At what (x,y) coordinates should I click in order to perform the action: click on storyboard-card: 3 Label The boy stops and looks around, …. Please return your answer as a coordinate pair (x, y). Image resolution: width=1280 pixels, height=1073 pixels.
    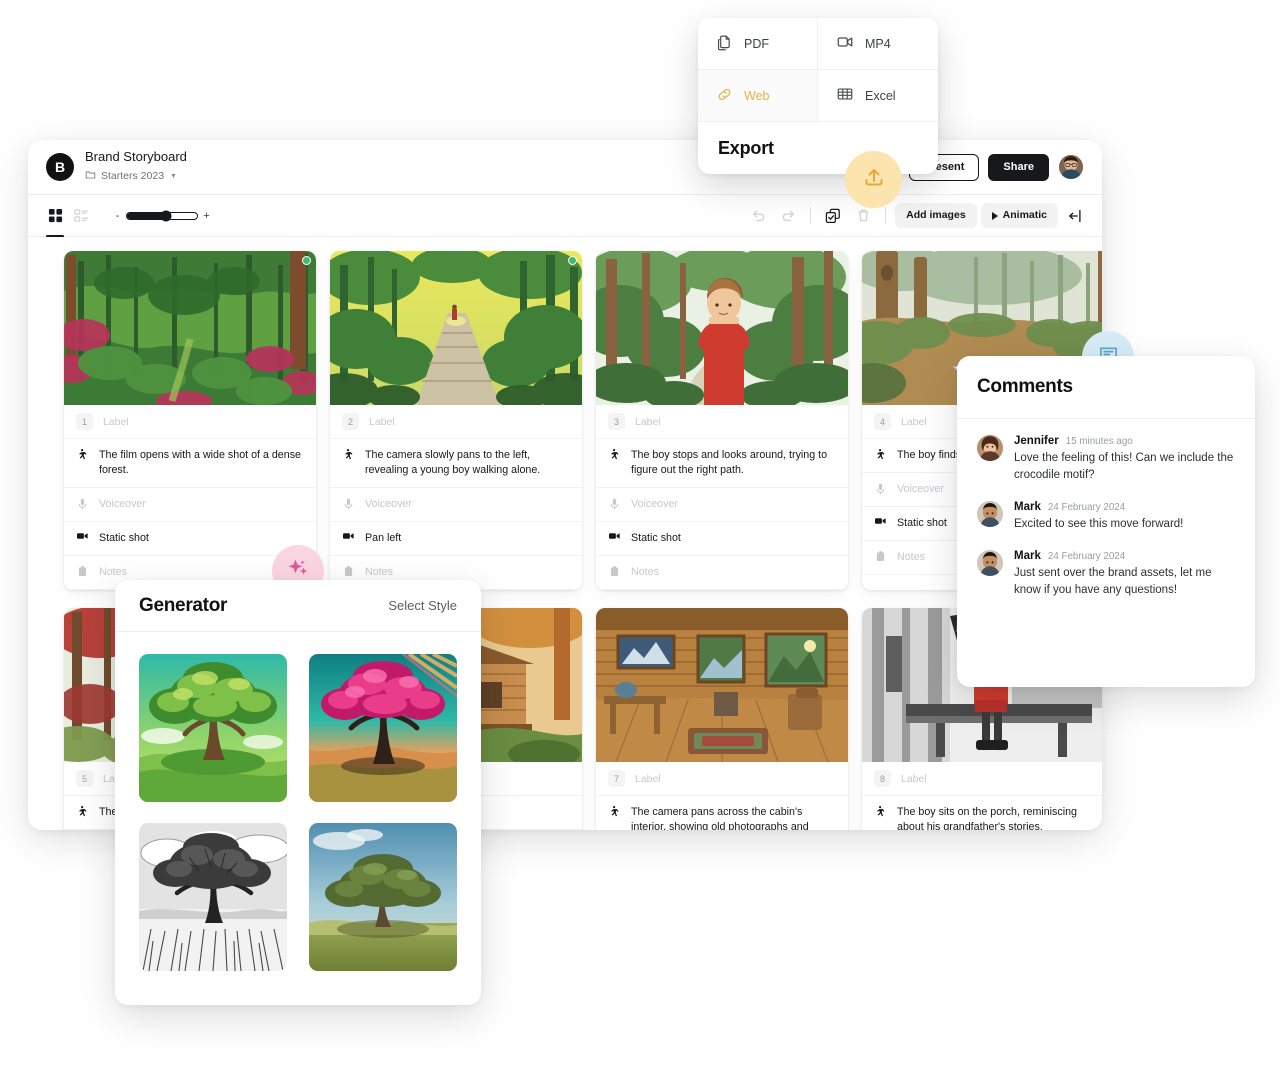
    Looking at the image, I should click on (722, 420).